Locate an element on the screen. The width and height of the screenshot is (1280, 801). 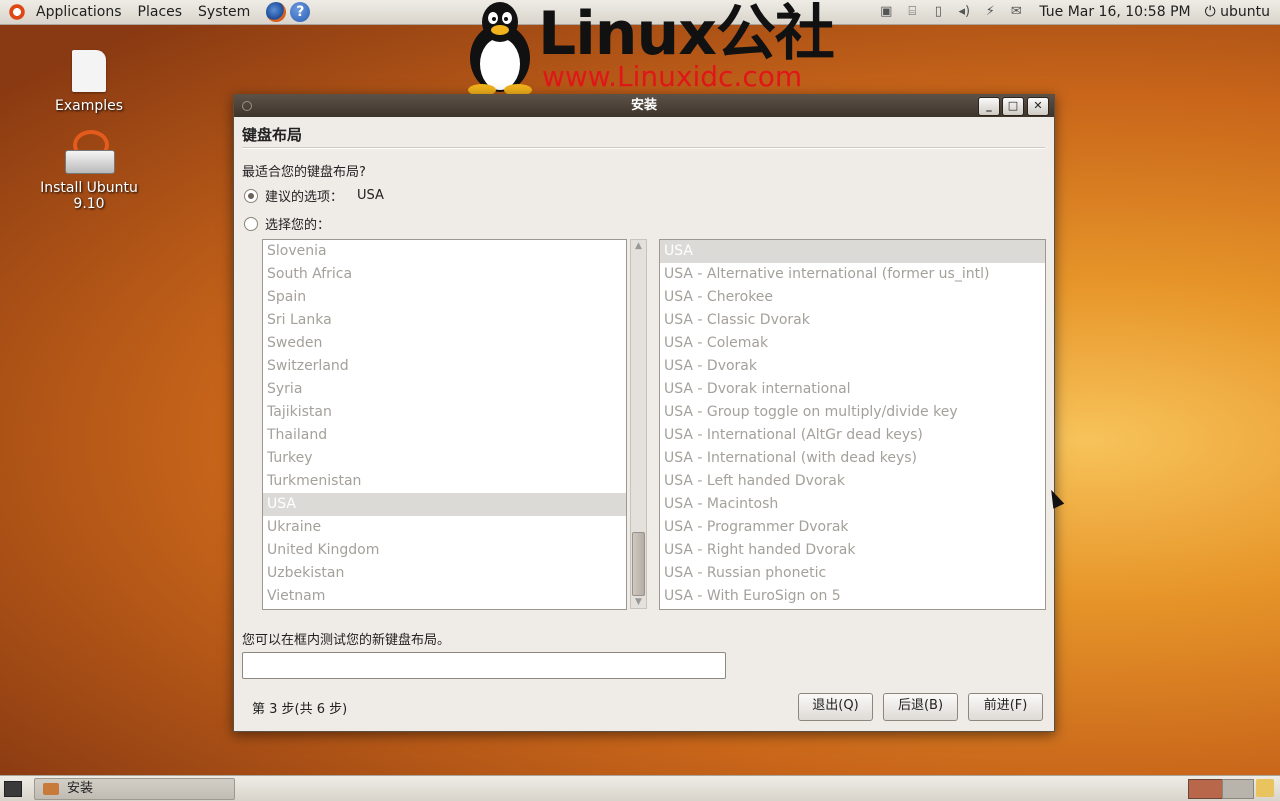
variant-list-item: USA - Right handed Dvorak is located at coordinates (852, 550).